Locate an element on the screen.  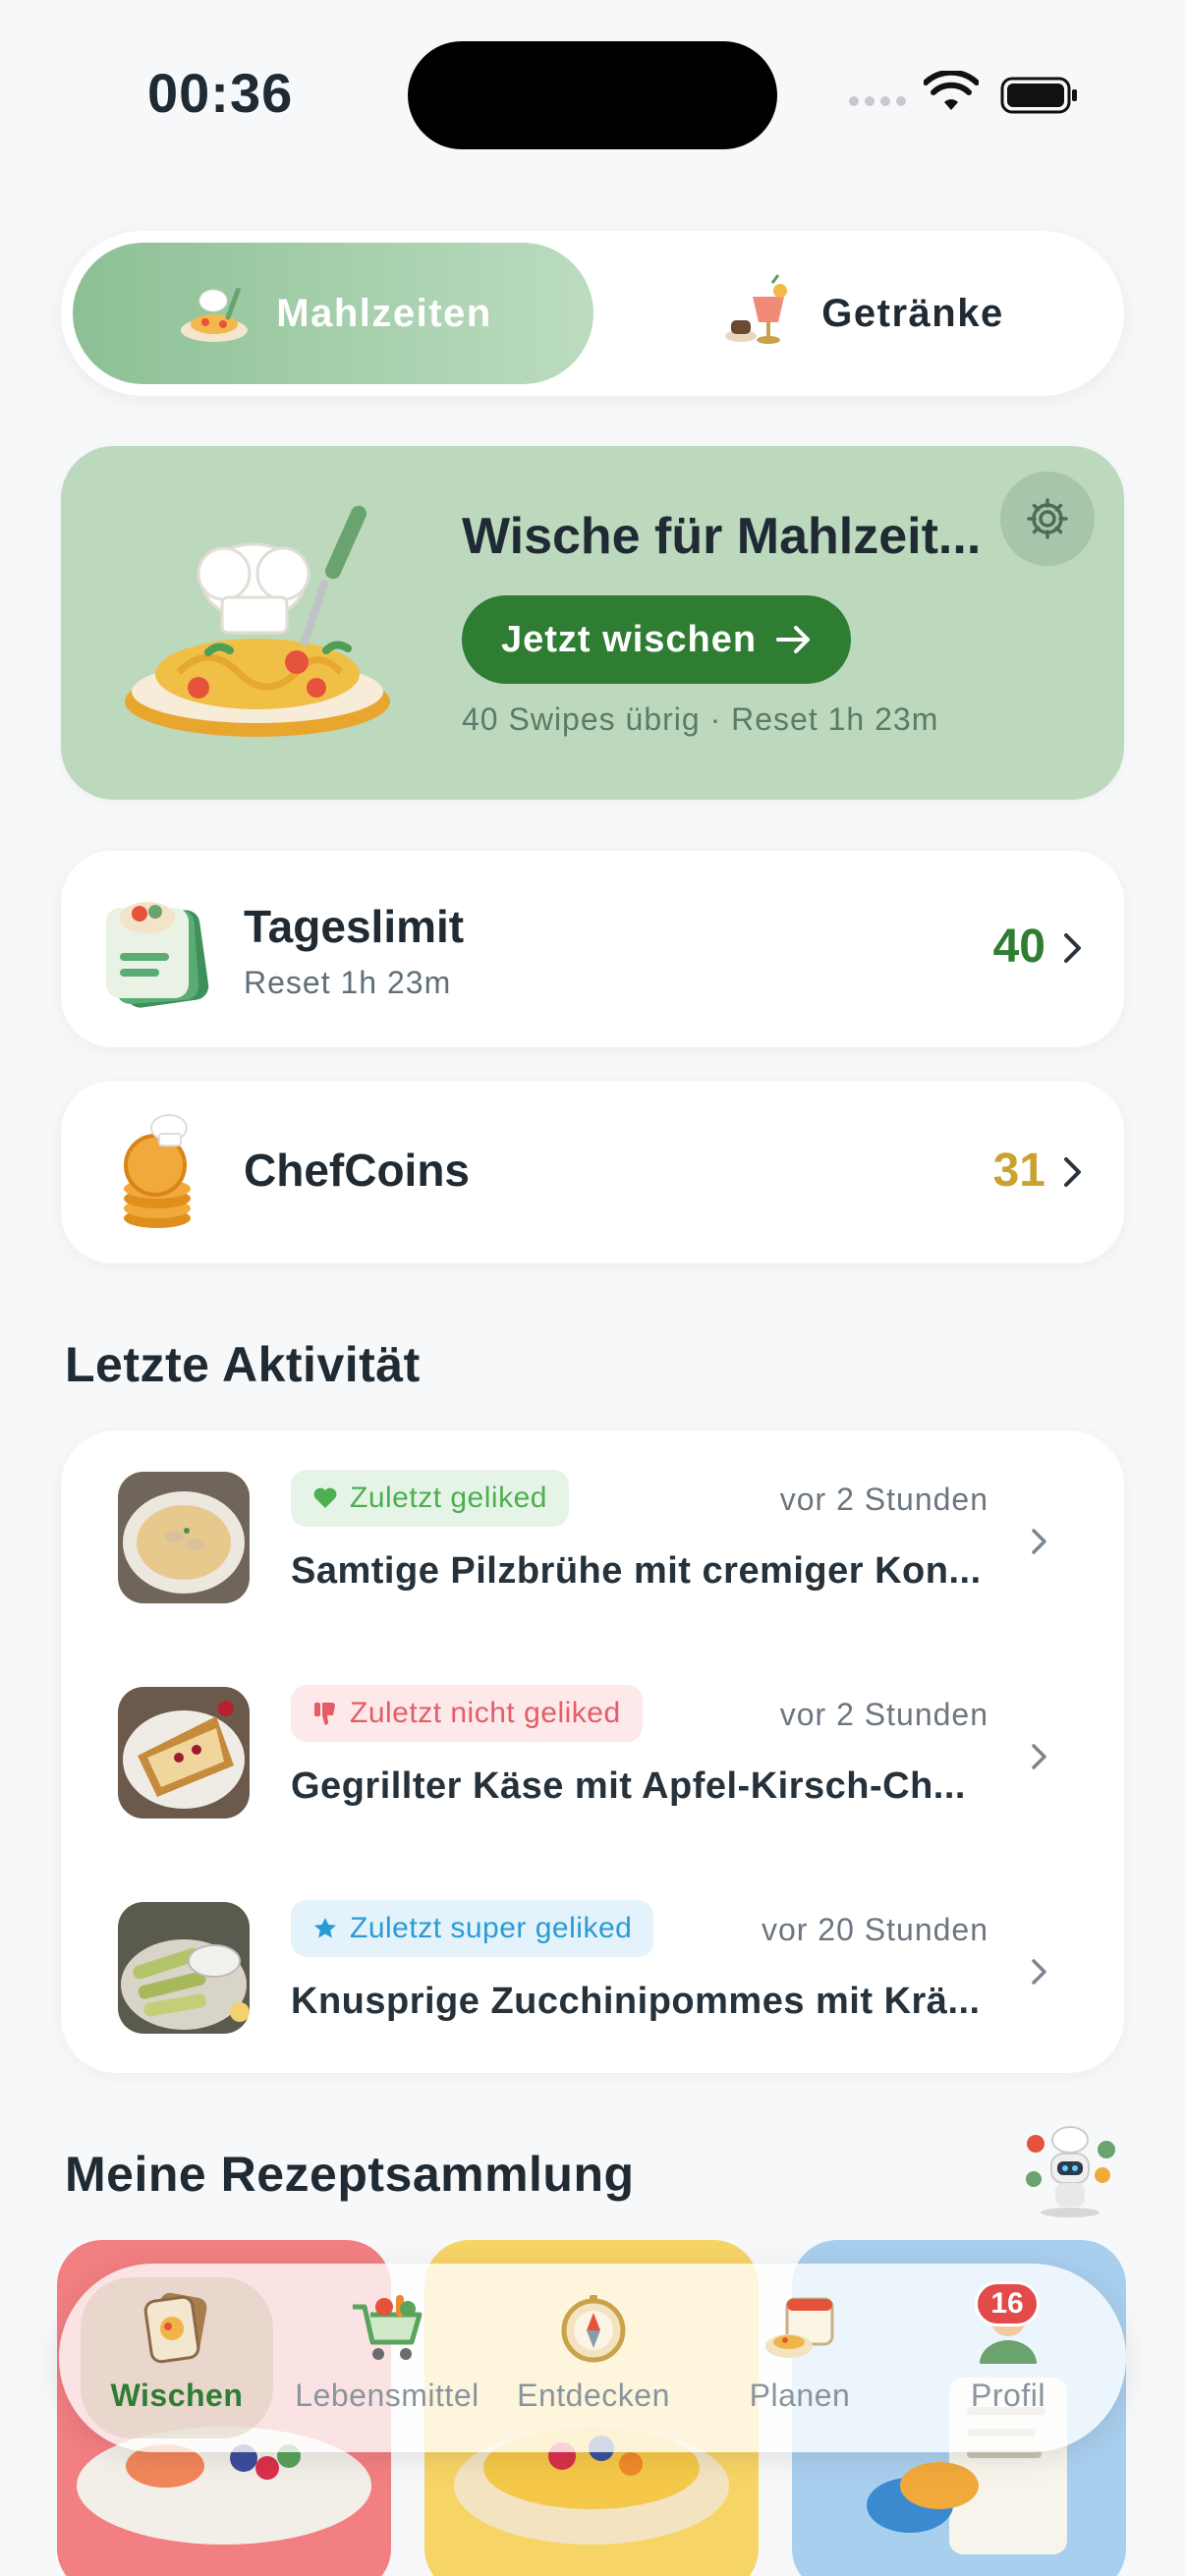
daily-limit-reset: Reset 1h 23m is located at coordinates (348, 982).